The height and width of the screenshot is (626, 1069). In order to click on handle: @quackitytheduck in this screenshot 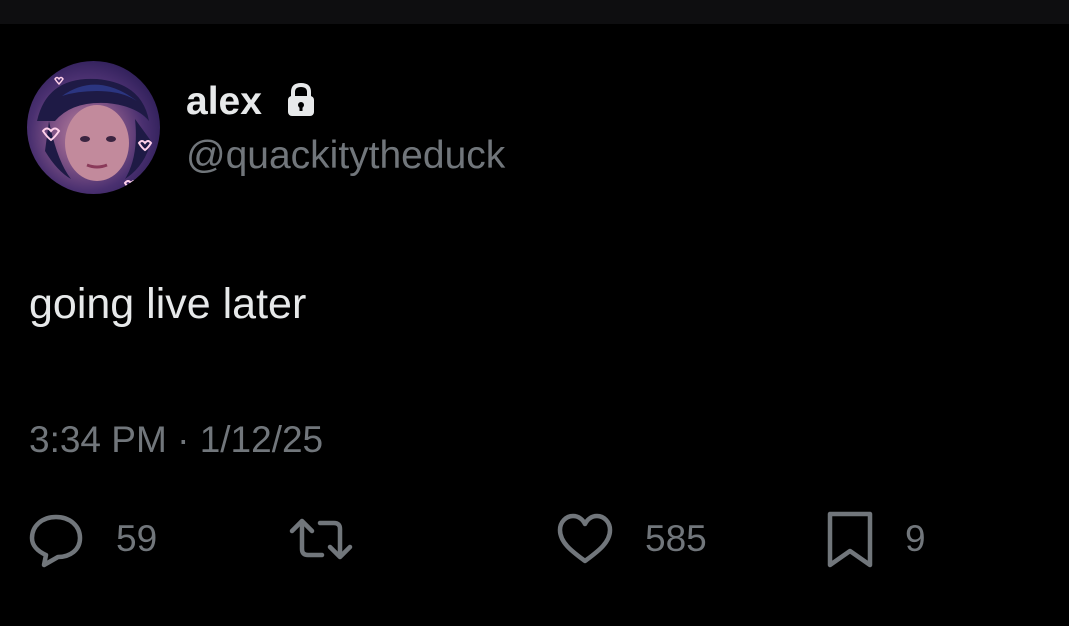, I will do `click(345, 156)`.